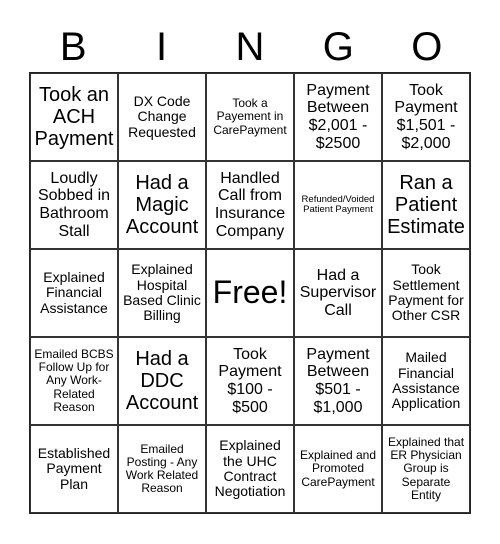 The width and height of the screenshot is (500, 544). I want to click on cell-text: Took Payment $1,501 - $2,000, so click(426, 116).